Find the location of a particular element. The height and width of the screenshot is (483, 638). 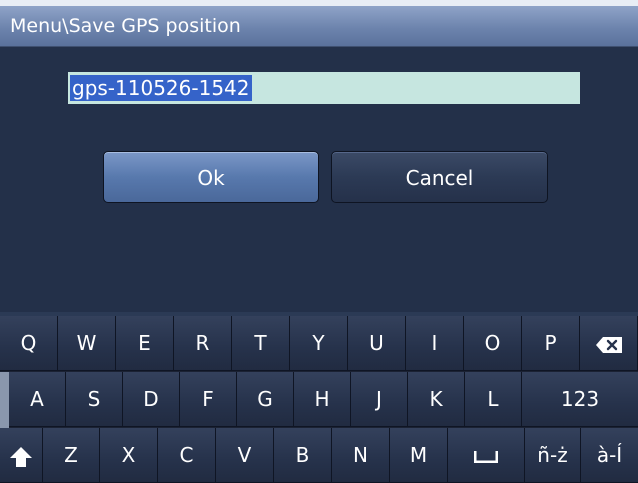

key-o: O is located at coordinates (493, 343).